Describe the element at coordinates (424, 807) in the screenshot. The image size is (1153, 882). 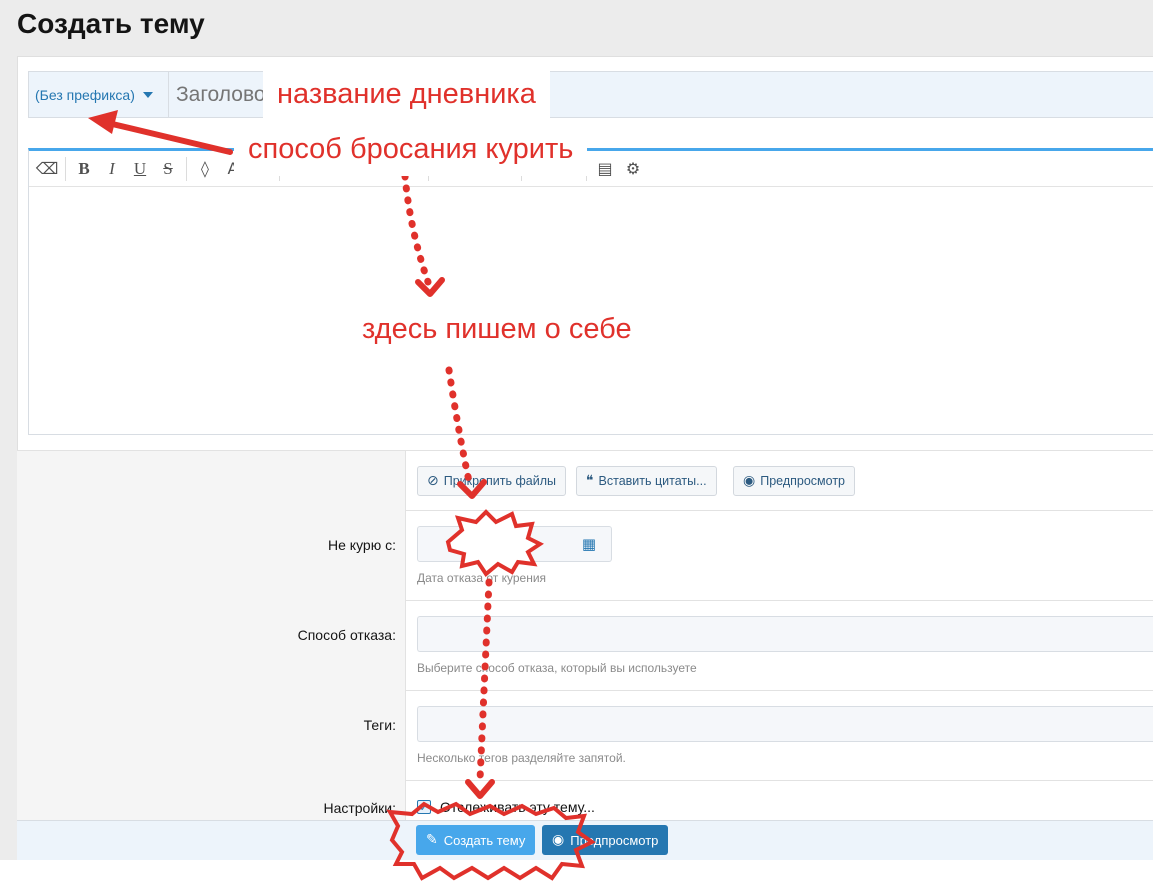
I see `watch-checkbox: ✓` at that location.